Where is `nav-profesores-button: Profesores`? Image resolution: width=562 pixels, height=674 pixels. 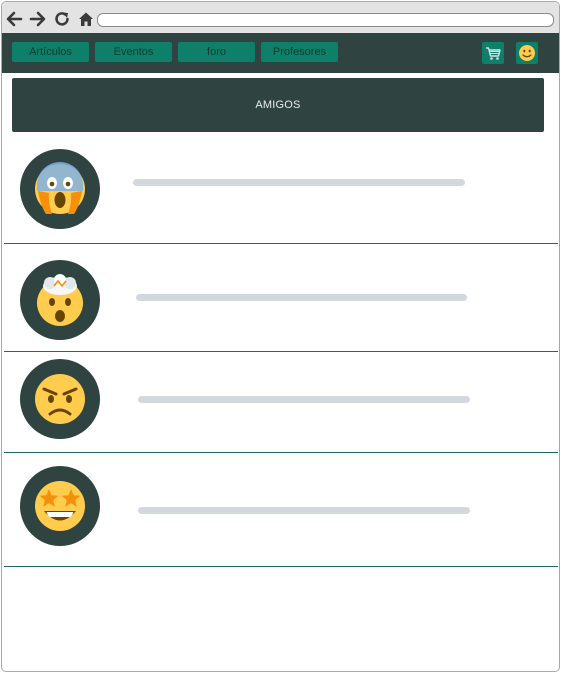 nav-profesores-button: Profesores is located at coordinates (299, 52).